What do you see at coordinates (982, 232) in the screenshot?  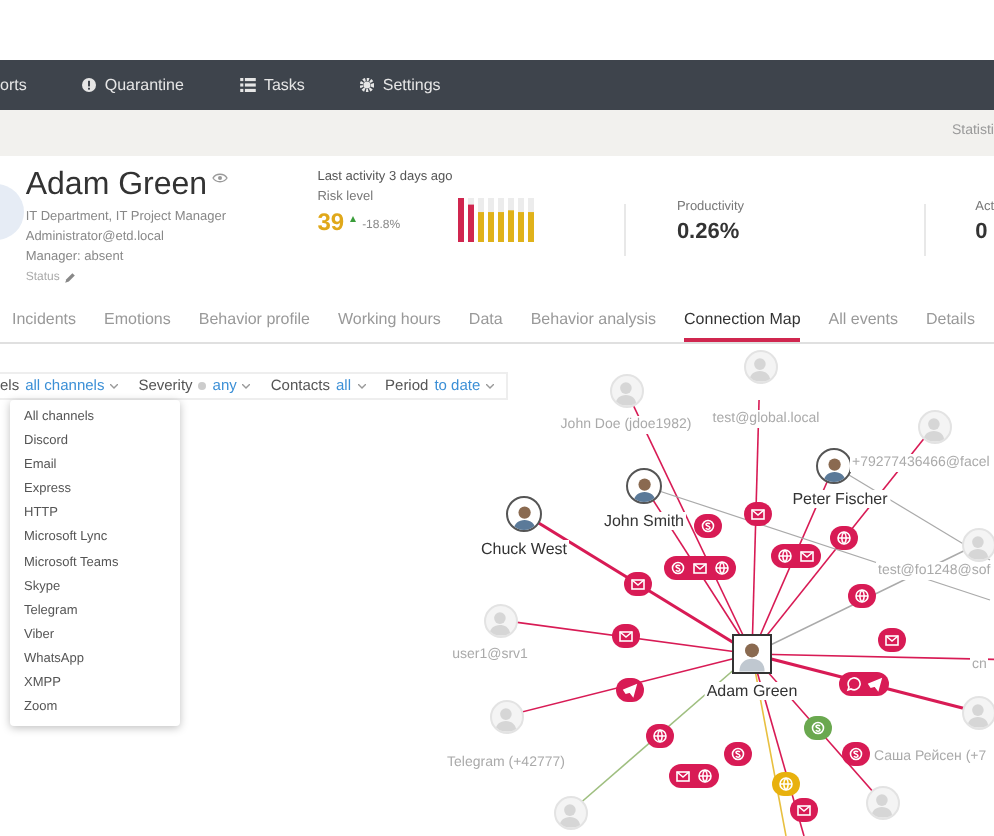 I see `activity-value: 0` at bounding box center [982, 232].